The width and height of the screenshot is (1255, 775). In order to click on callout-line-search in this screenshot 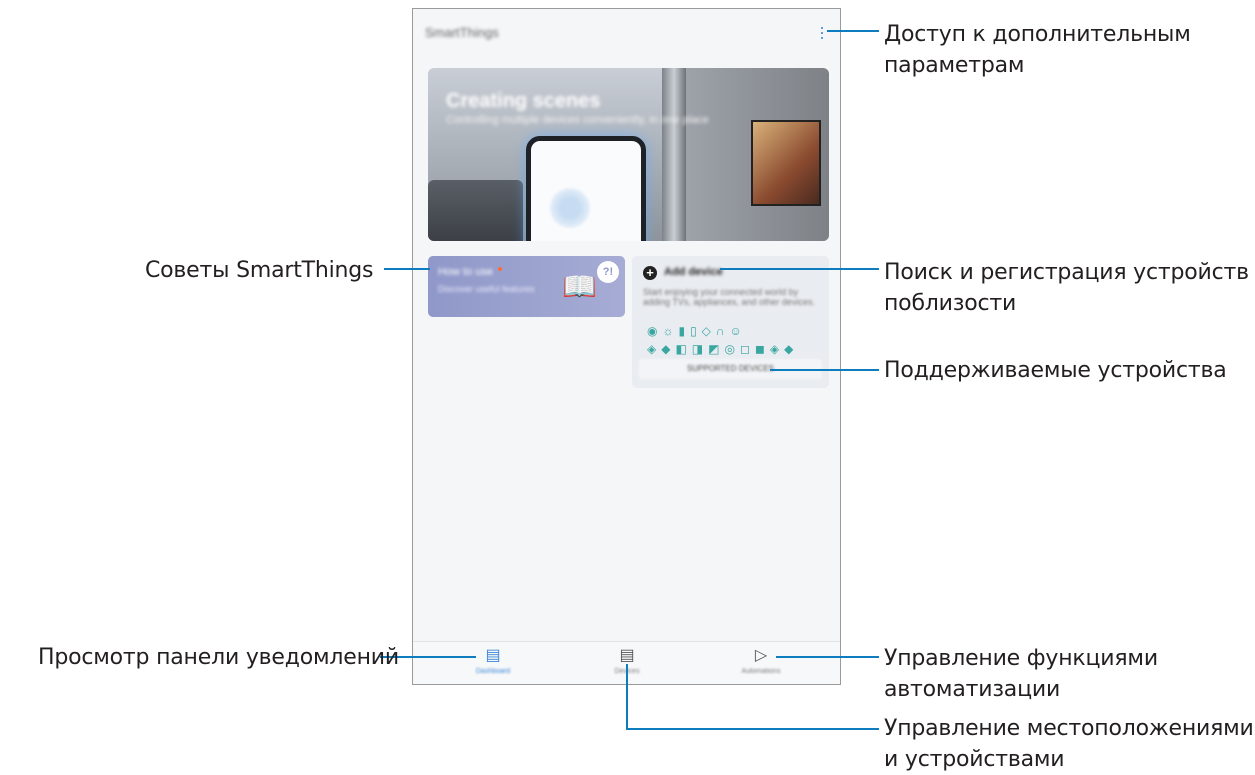, I will do `click(799, 269)`.